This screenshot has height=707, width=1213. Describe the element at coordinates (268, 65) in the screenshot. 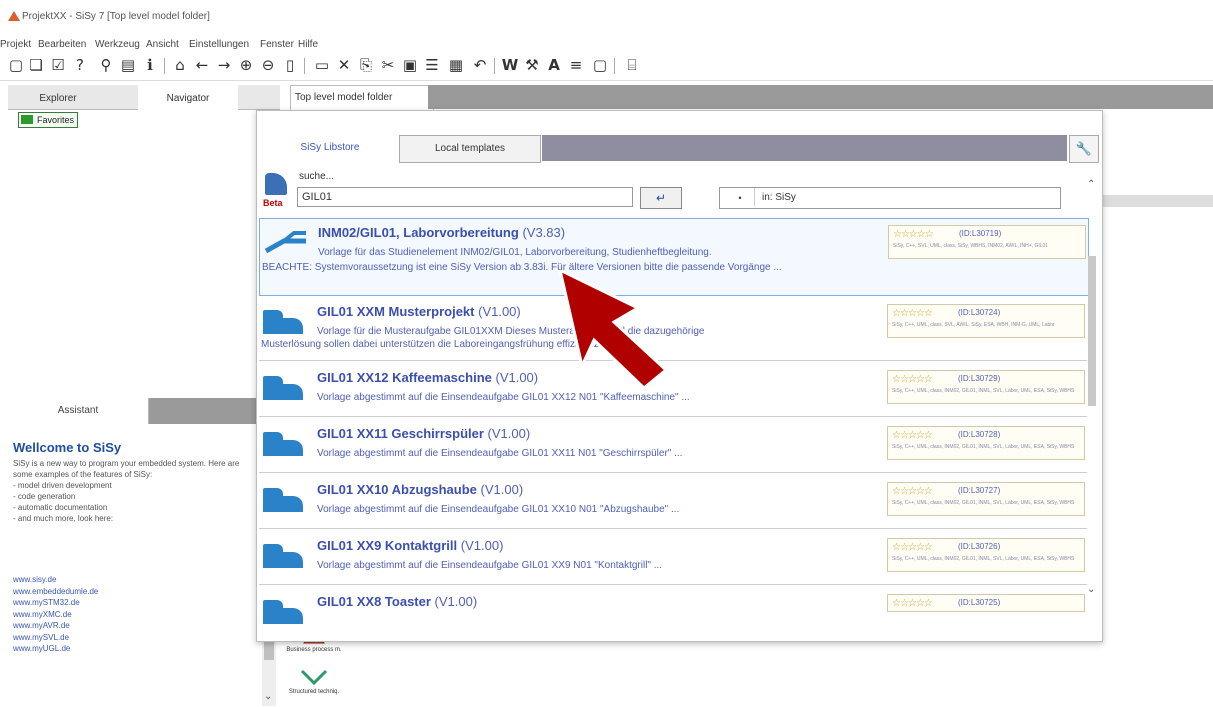

I see `zoom-out-icon: ⊖` at that location.